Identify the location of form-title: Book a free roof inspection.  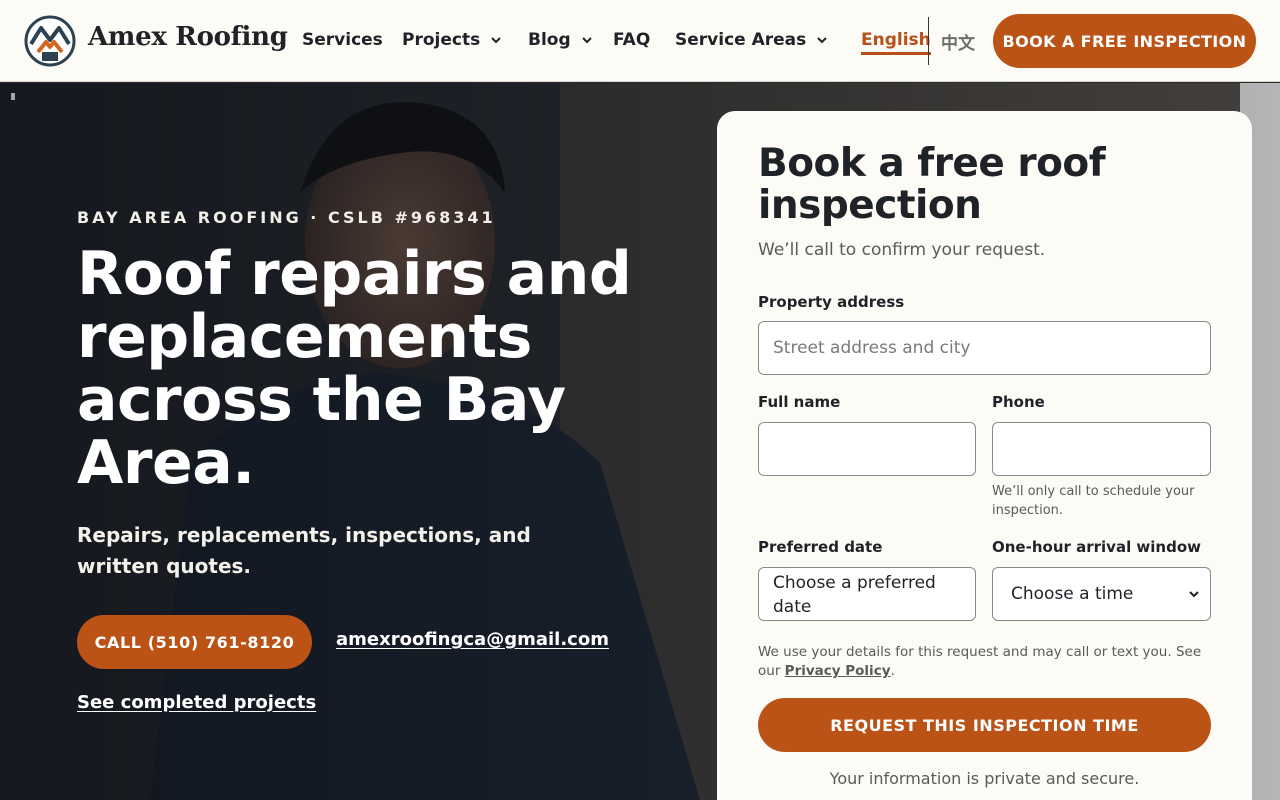
(932, 184).